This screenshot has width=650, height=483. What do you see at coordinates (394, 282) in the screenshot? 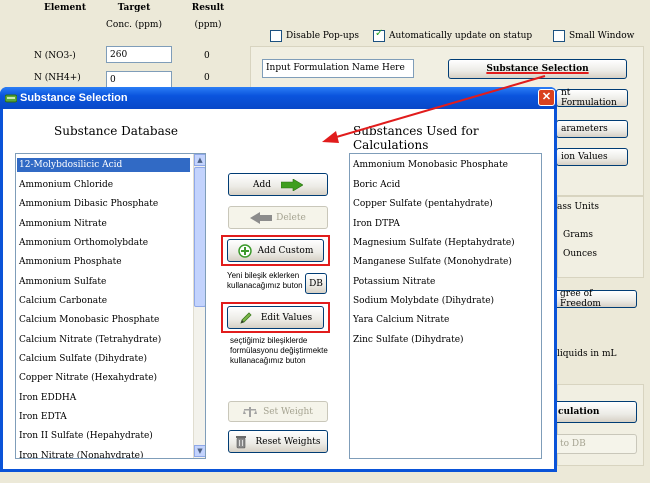
I see `list-item: Potassium Nitrate` at bounding box center [394, 282].